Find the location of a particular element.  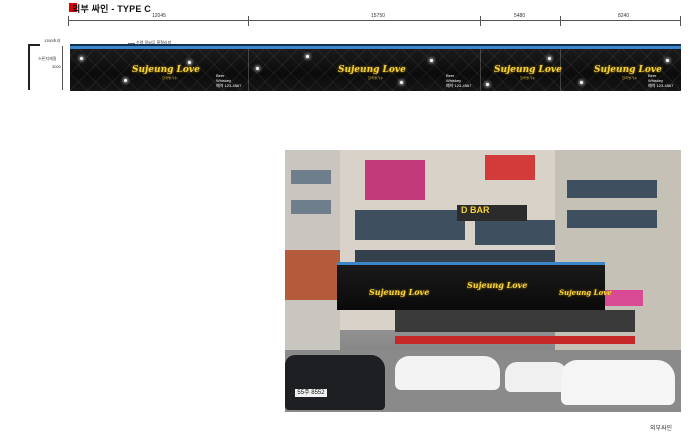

car-plate: 55주 8552 is located at coordinates (311, 393).